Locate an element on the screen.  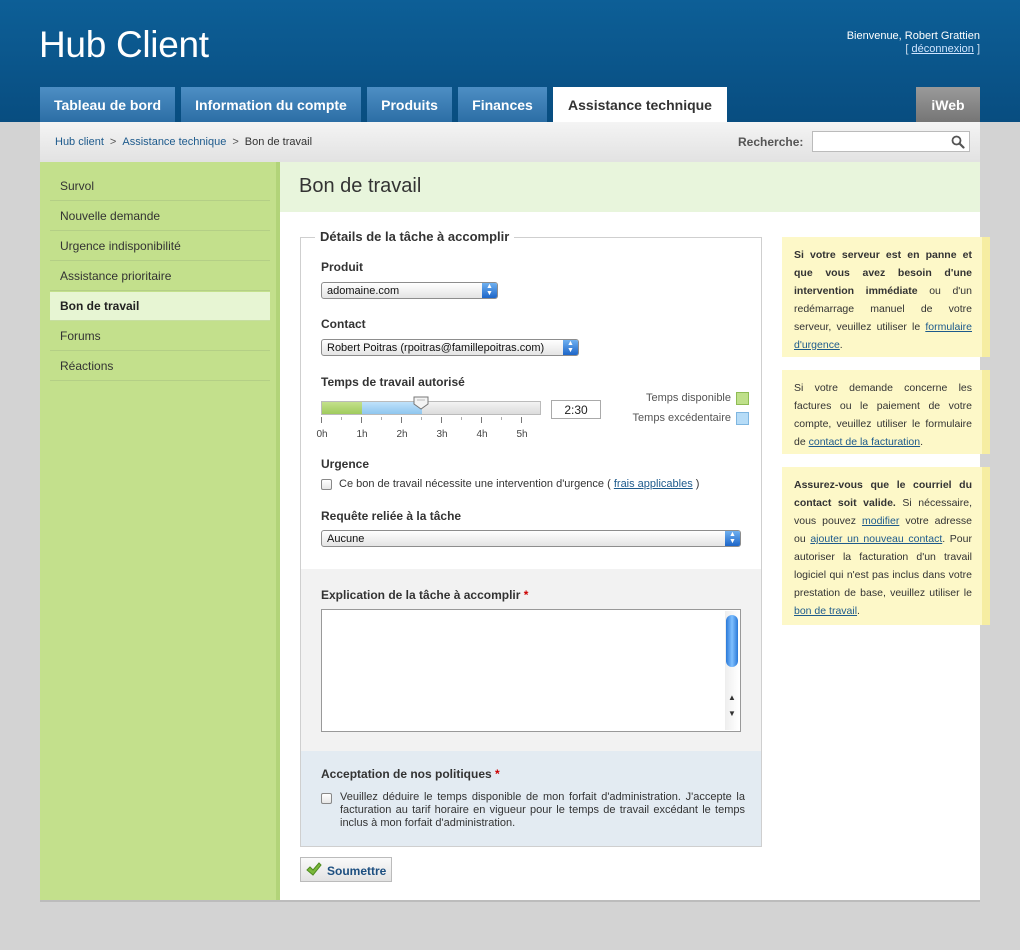
tab-information-du-compte: Information du compte is located at coordinates (271, 104).